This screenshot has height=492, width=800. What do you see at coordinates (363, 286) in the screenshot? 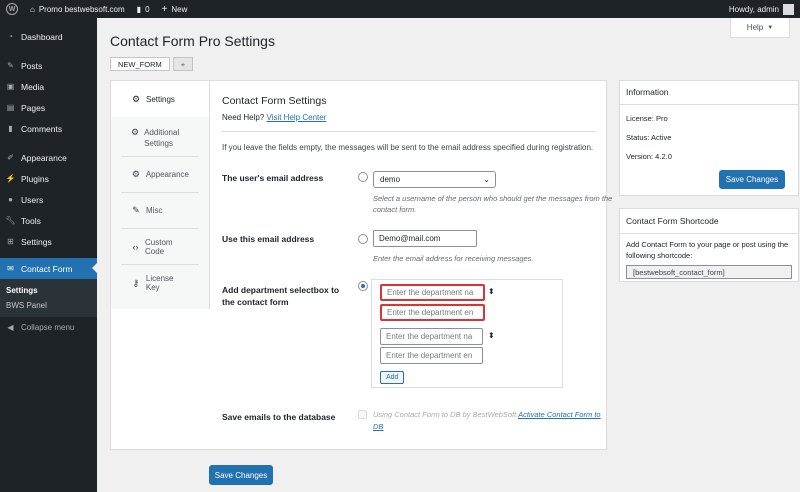
I see `department-radio` at bounding box center [363, 286].